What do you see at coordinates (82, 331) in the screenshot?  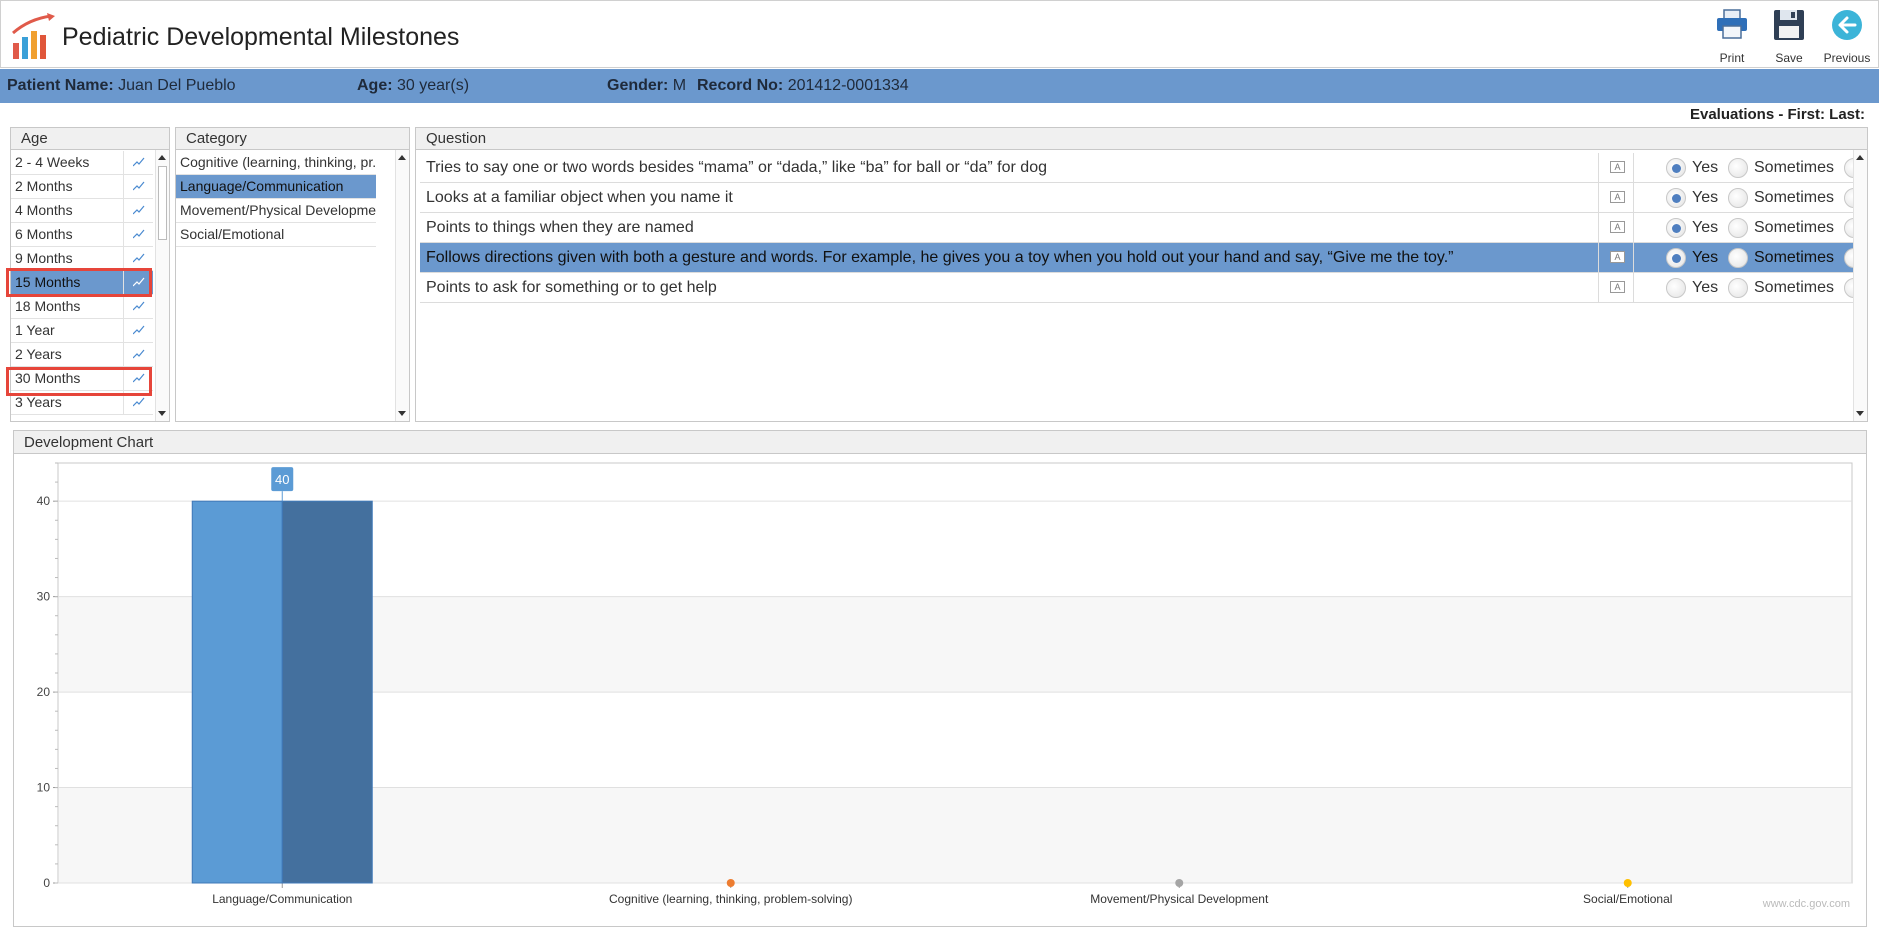 I see `age-item: 1 Year` at bounding box center [82, 331].